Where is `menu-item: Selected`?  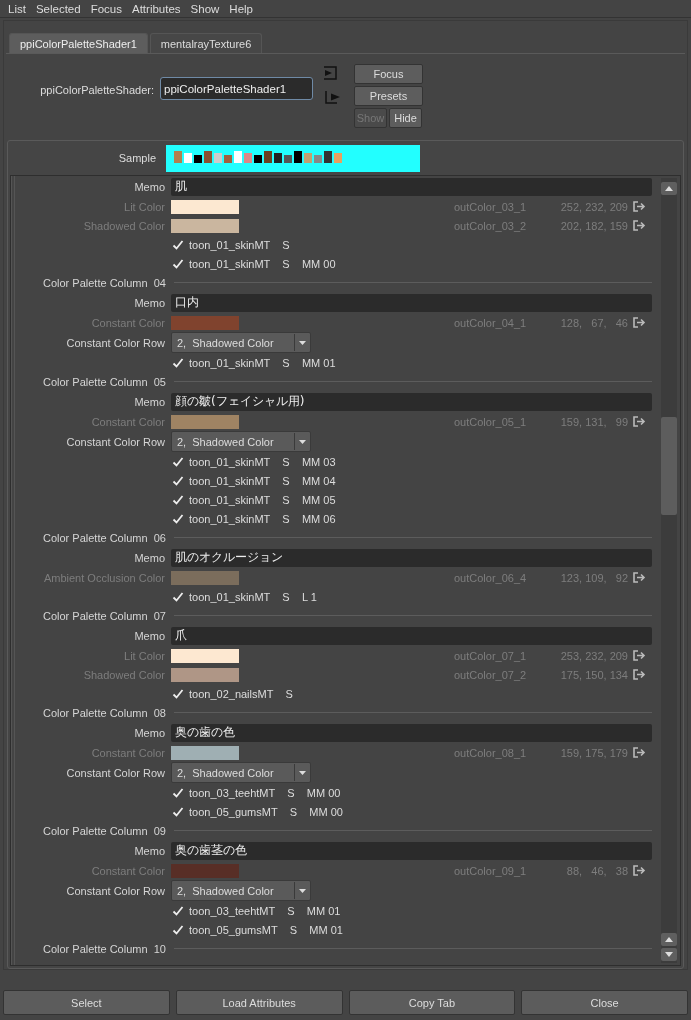 menu-item: Selected is located at coordinates (58, 8).